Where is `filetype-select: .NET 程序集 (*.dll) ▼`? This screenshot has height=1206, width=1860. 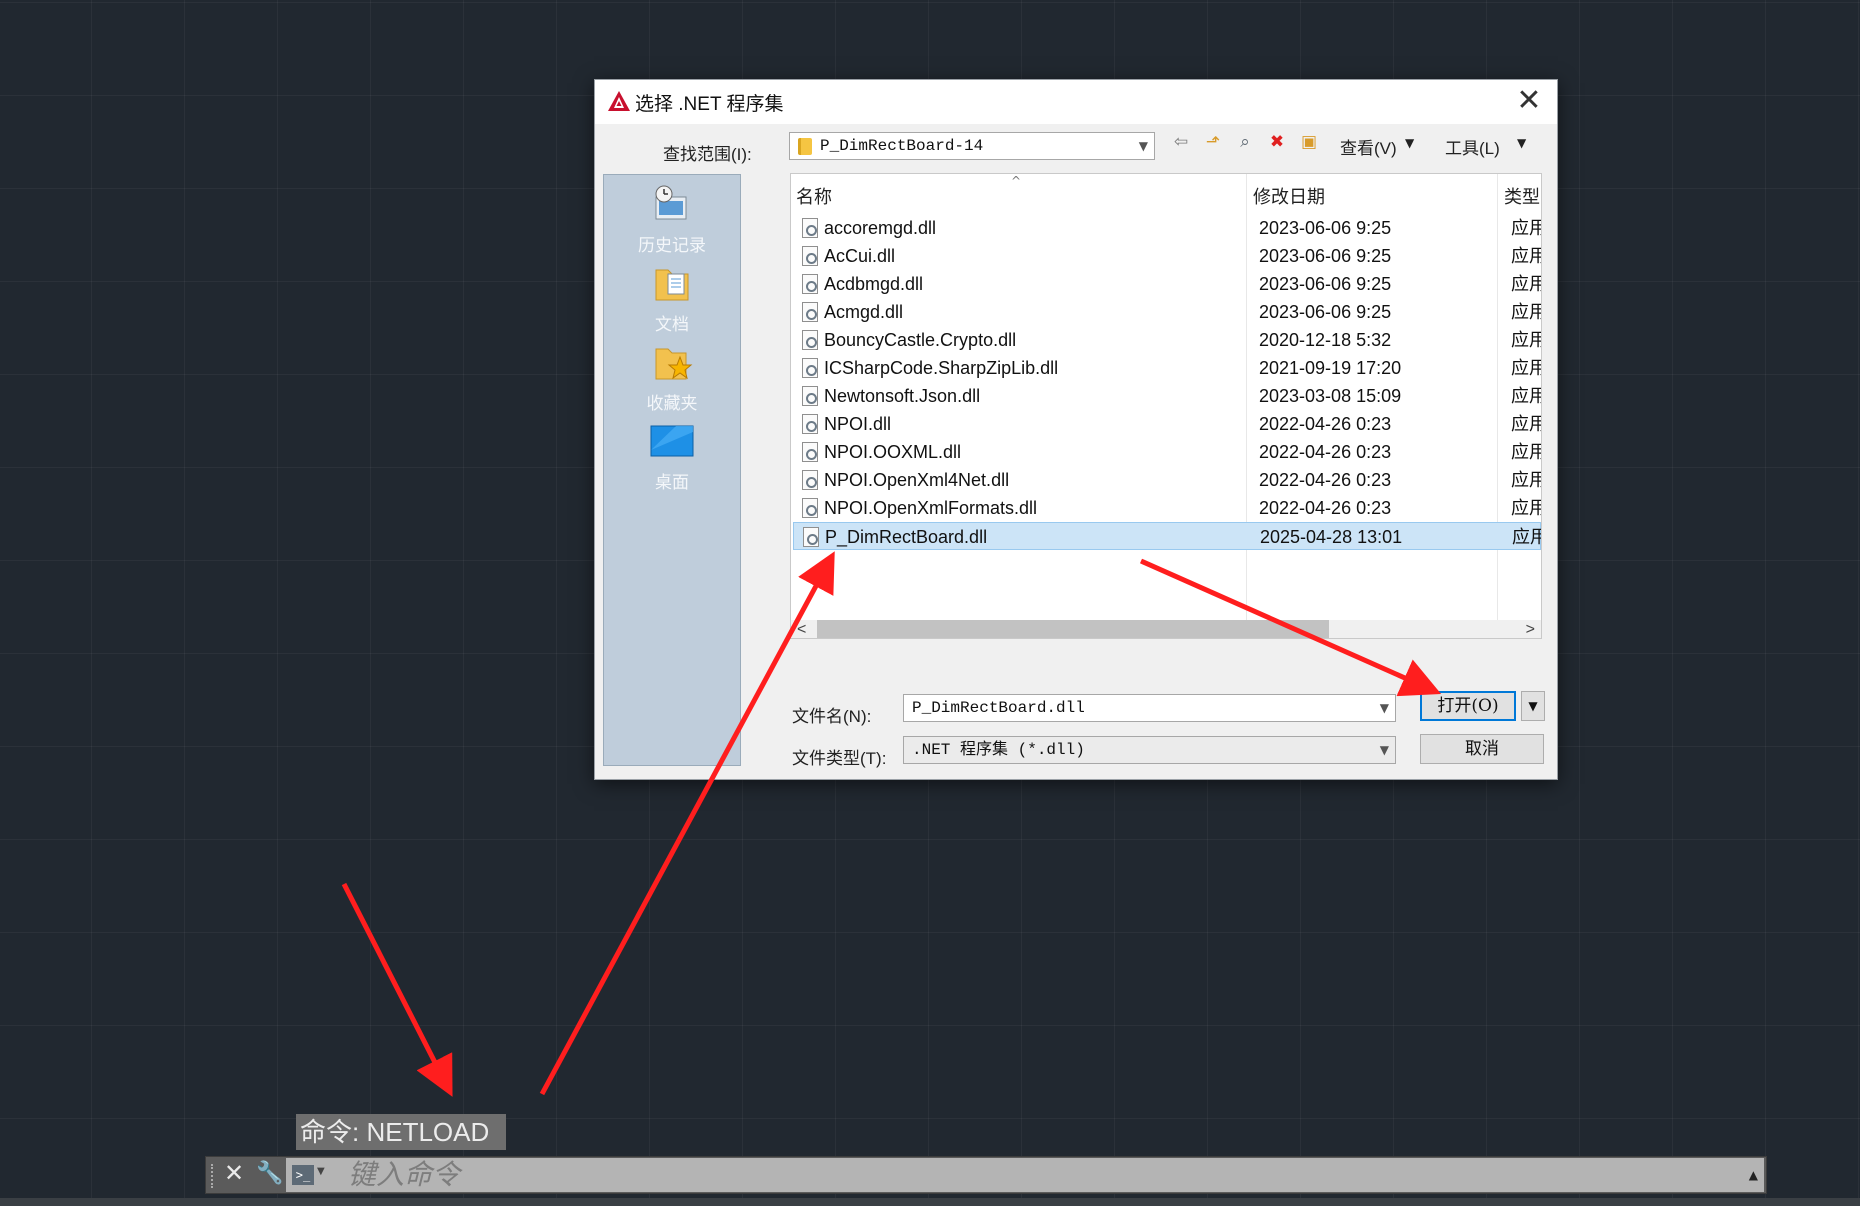
filetype-select: .NET 程序集 (*.dll) ▼ is located at coordinates (1149, 750).